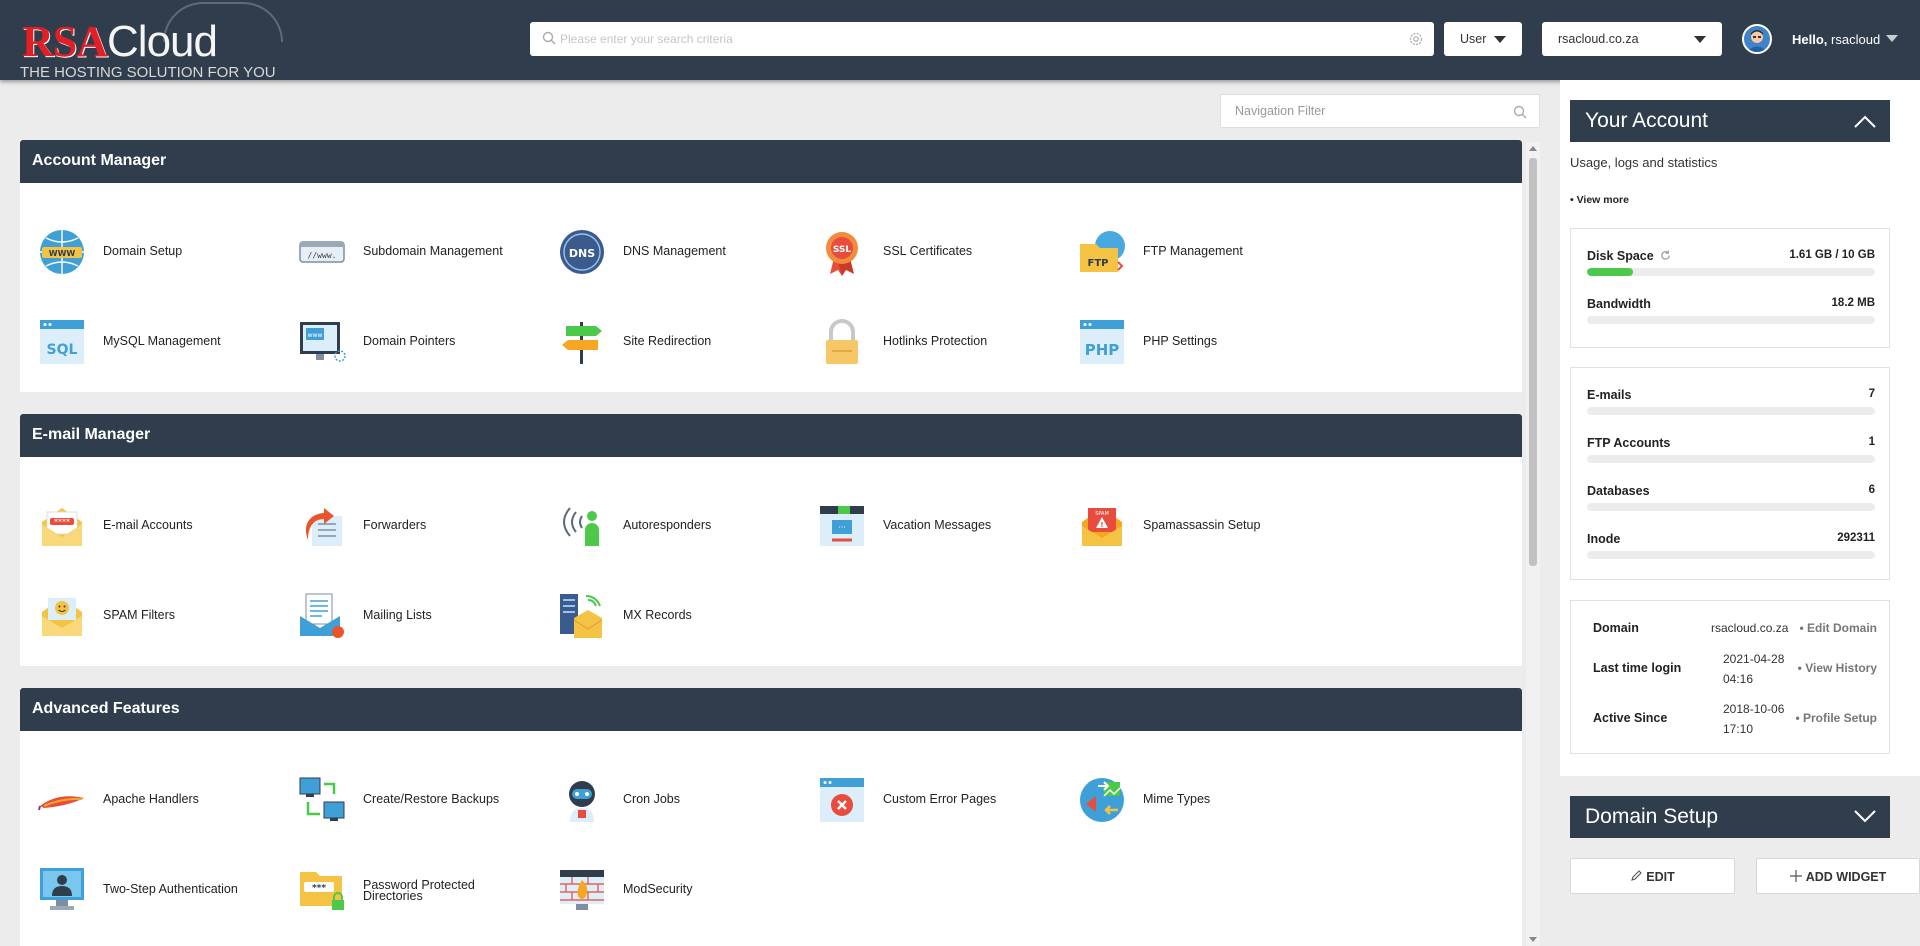 This screenshot has width=1920, height=946. What do you see at coordinates (148, 72) in the screenshot?
I see `logo-tagline: THE HOSTING SOLUTION FOR YOU` at bounding box center [148, 72].